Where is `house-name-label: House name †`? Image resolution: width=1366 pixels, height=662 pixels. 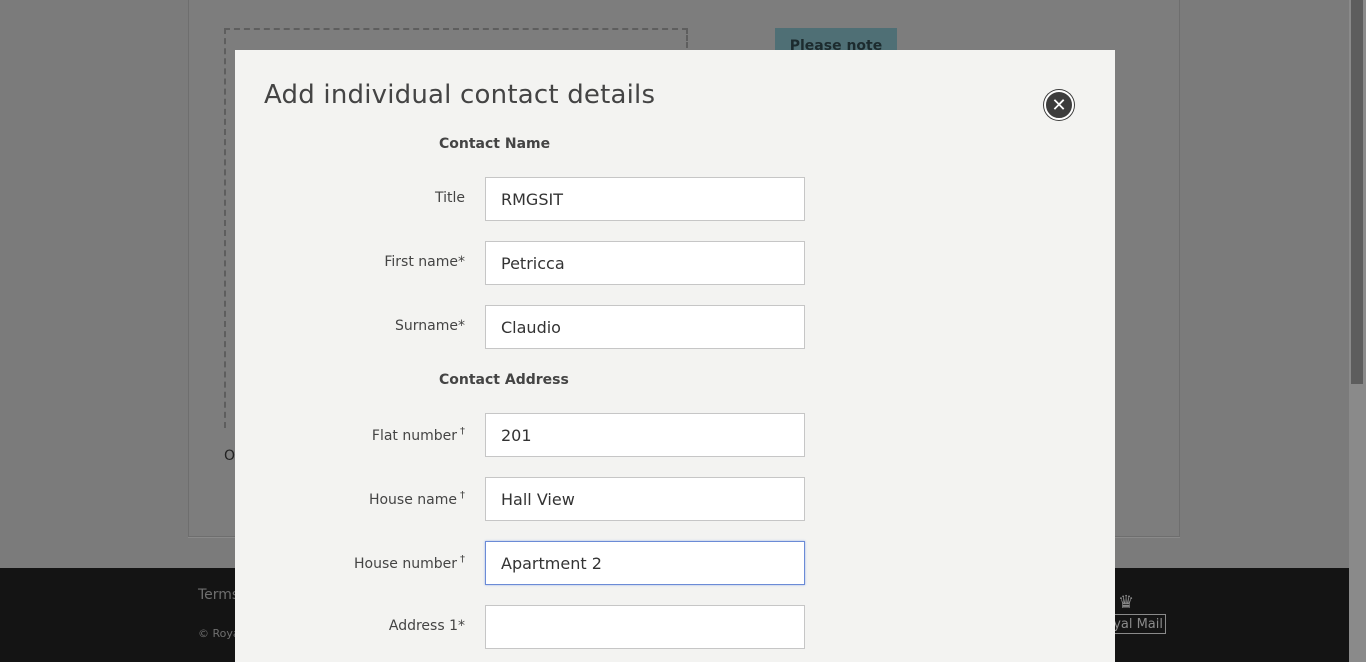
house-name-label: House name † is located at coordinates (416, 499).